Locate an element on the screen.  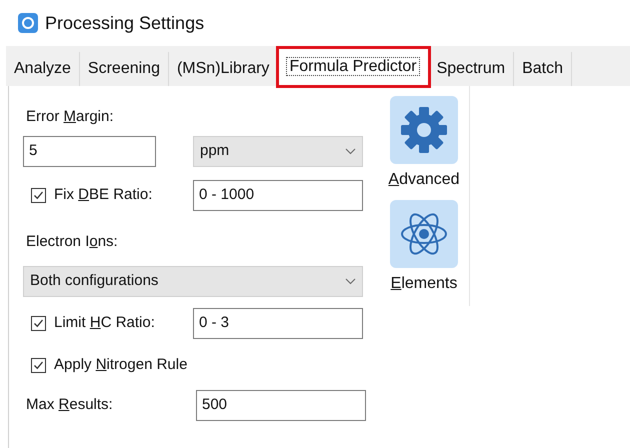
tab: Analyze is located at coordinates (43, 69).